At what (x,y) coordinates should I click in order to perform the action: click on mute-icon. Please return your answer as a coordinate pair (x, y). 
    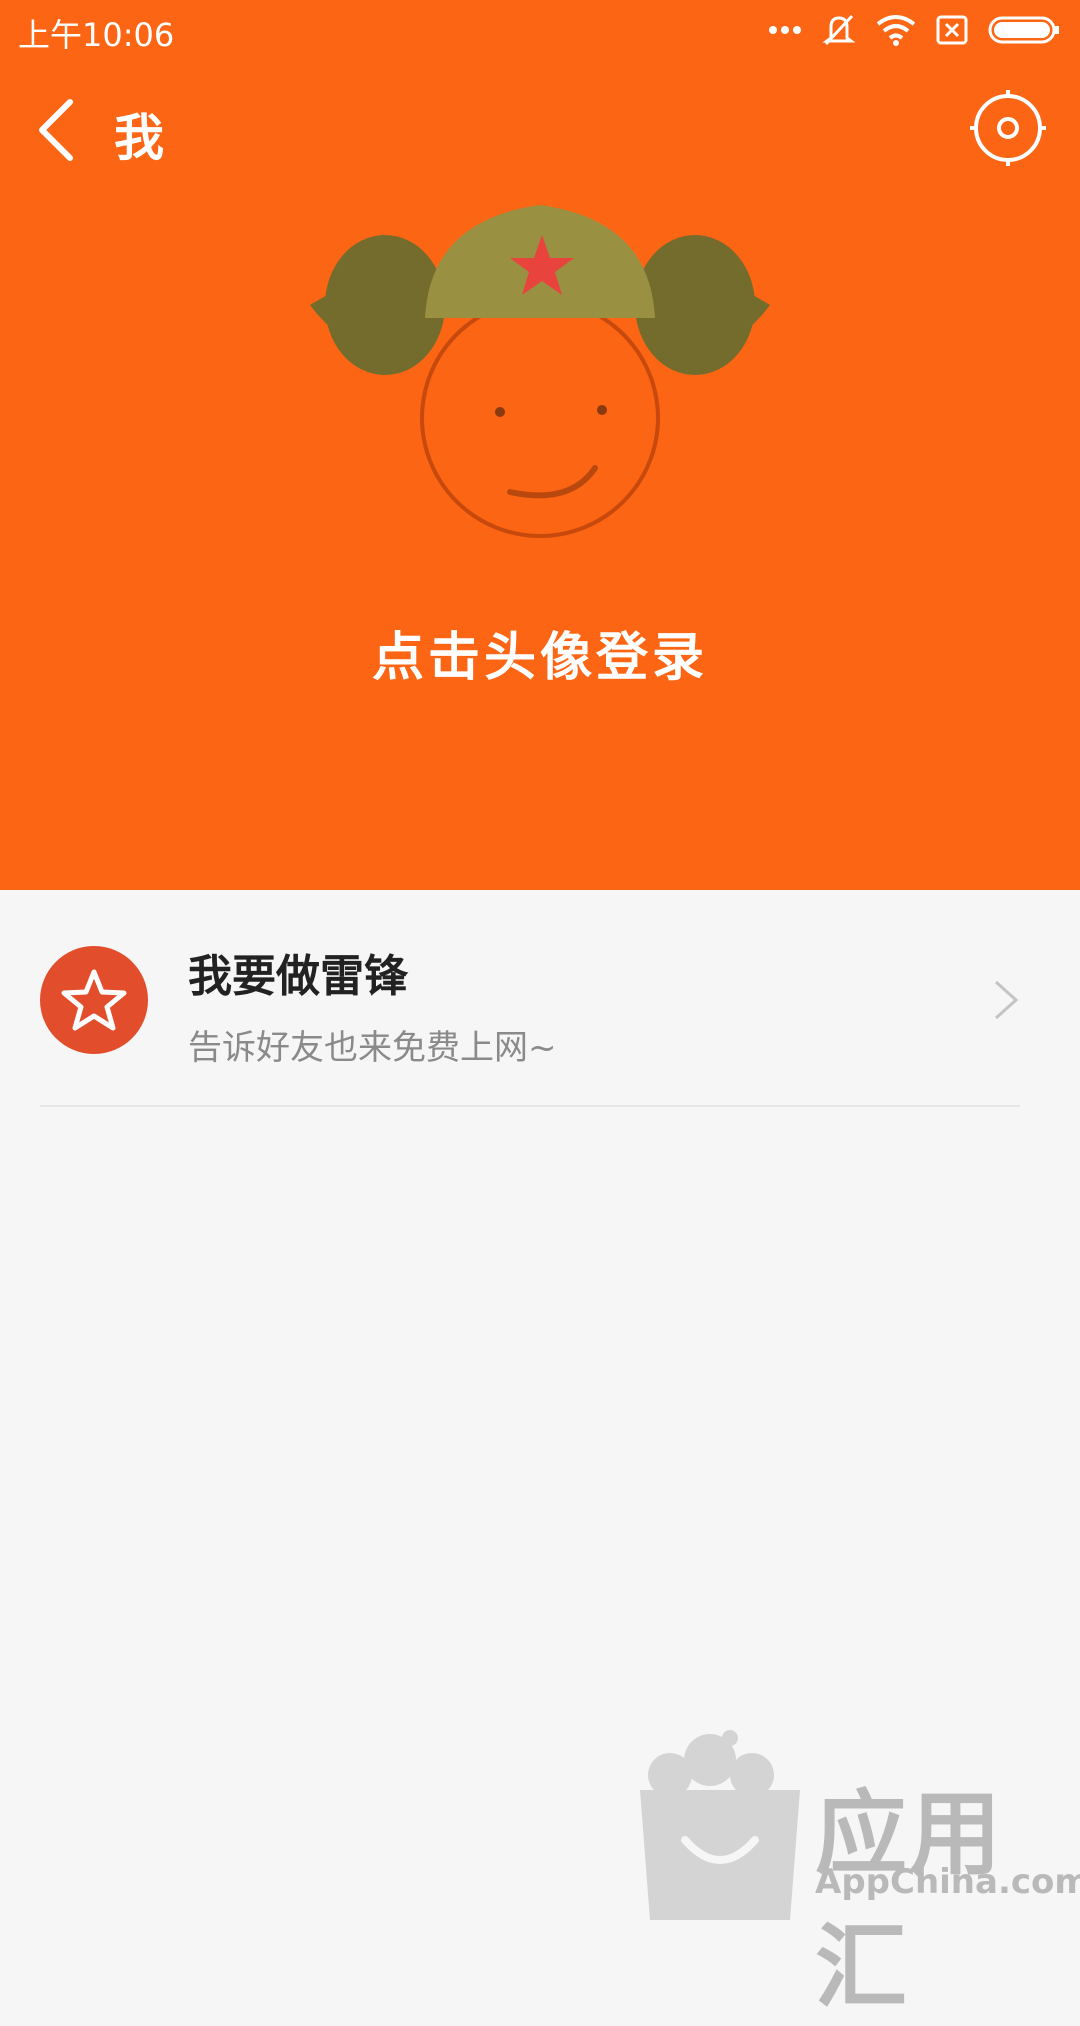
    Looking at the image, I should click on (839, 30).